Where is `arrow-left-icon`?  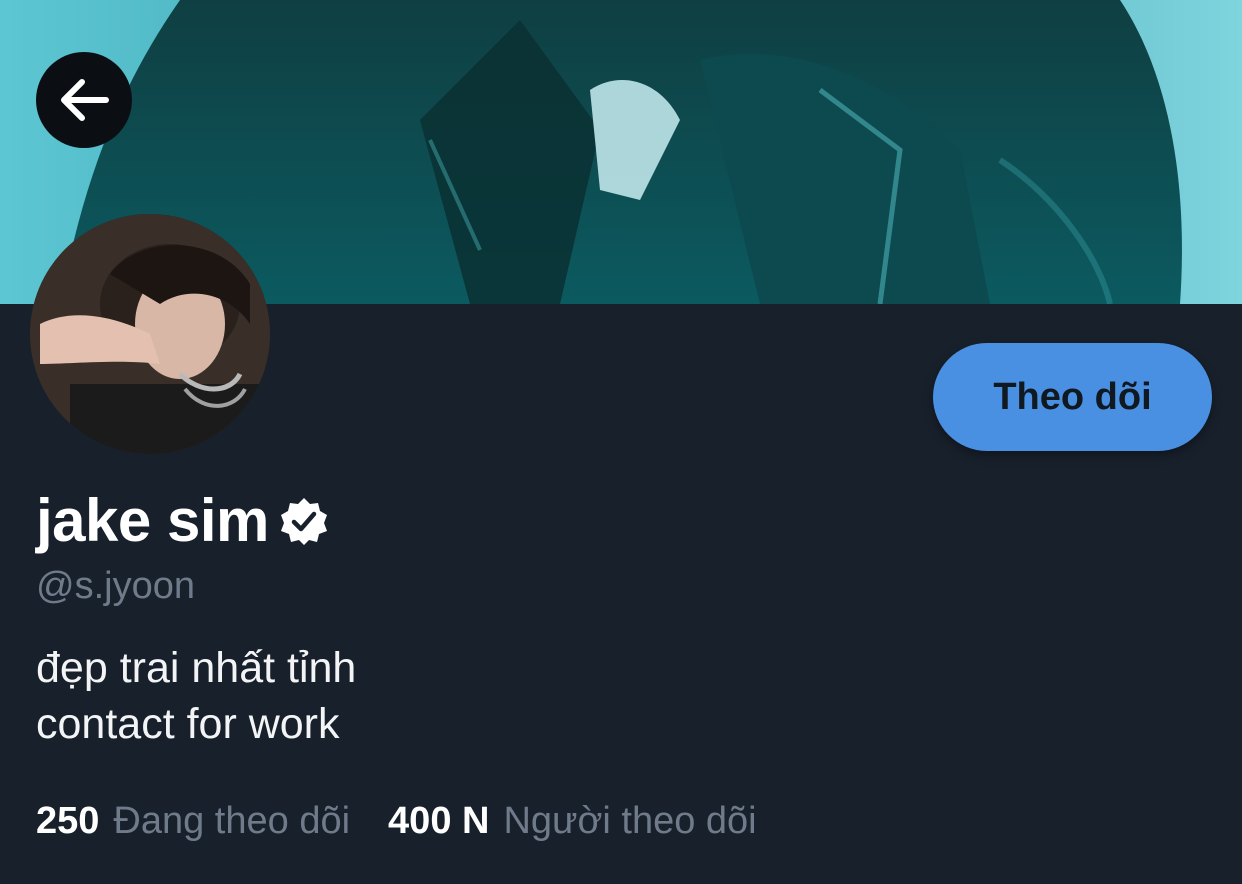
arrow-left-icon is located at coordinates (85, 100).